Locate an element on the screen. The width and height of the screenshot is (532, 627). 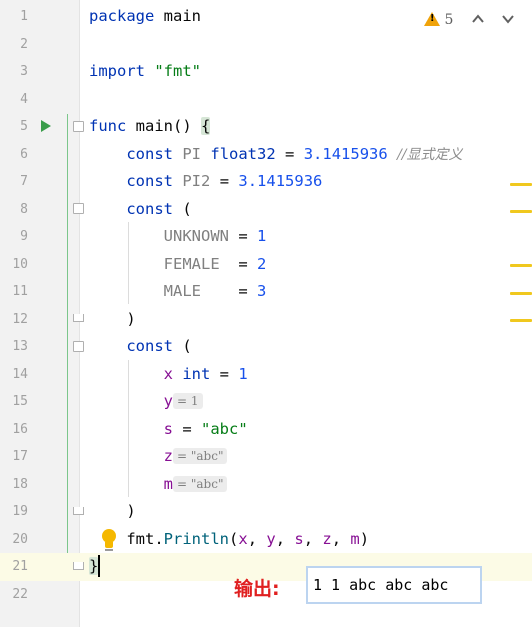
string-literal: "abc" is located at coordinates (224, 428).